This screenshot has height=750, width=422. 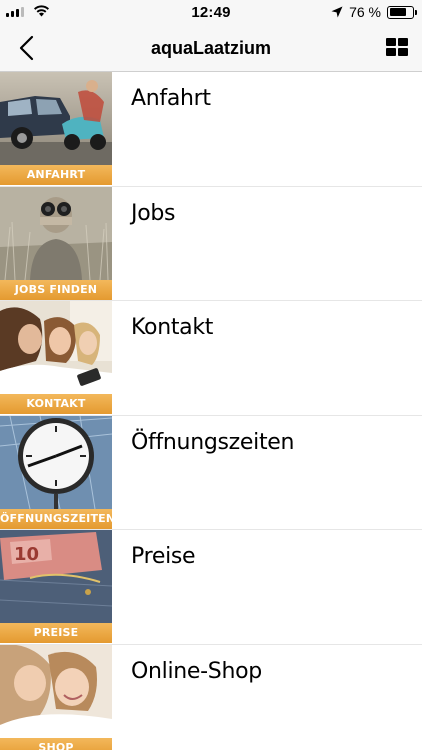 I want to click on list-item-thumbnail: JOBS FINDEN, so click(x=56, y=243).